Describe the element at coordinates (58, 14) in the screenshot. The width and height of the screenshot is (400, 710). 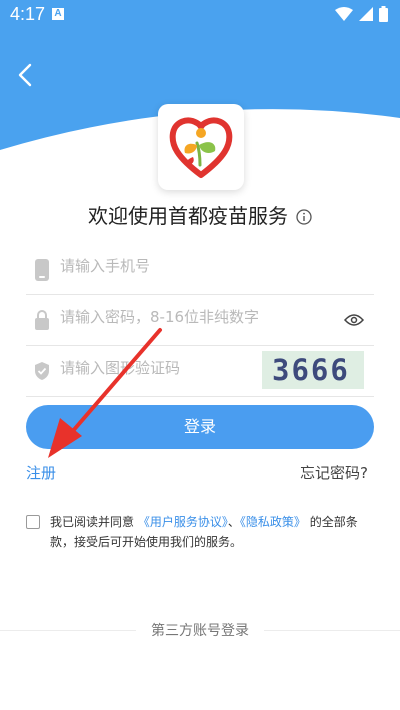
I see `notification-icon: A` at that location.